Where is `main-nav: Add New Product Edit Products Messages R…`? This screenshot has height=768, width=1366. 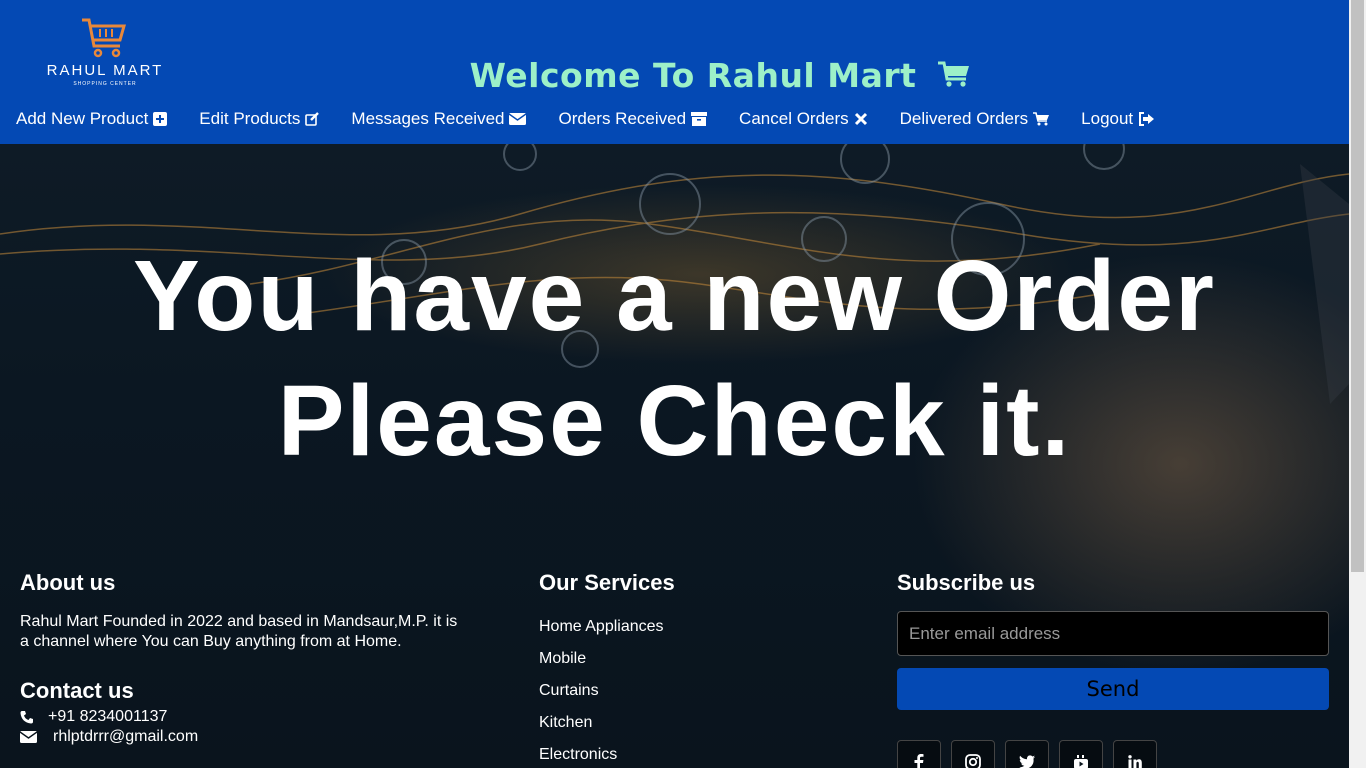 main-nav: Add New Product Edit Products Messages R… is located at coordinates (601, 119).